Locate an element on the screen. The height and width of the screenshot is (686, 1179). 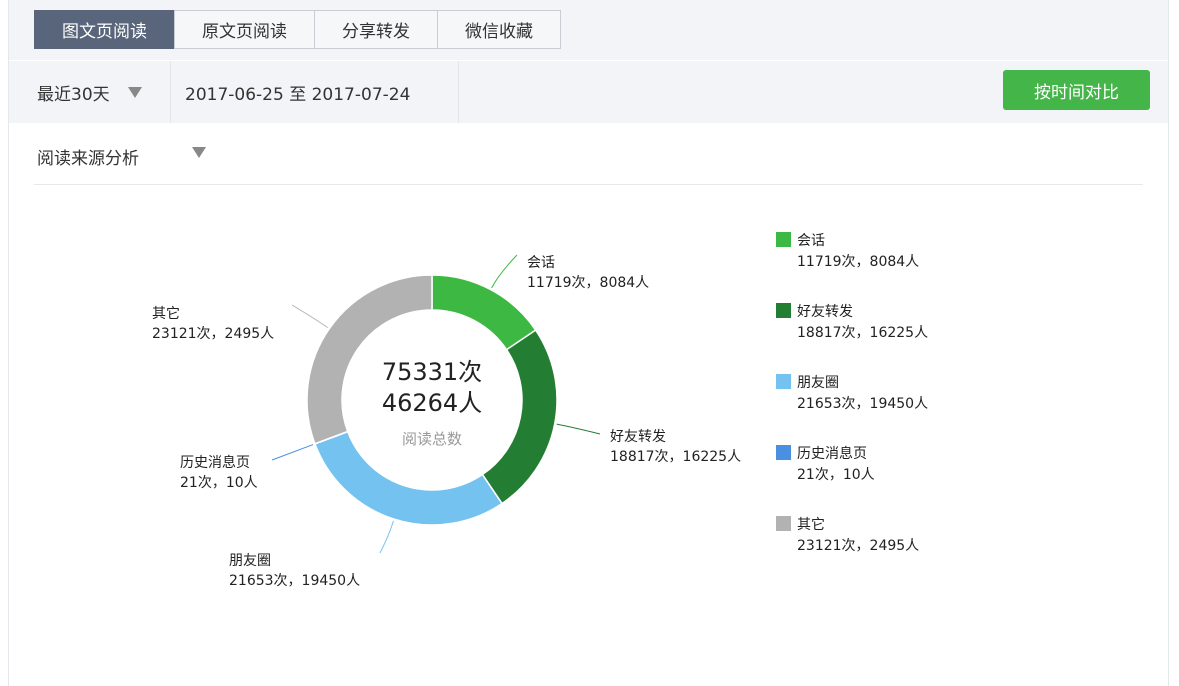
slice-label-name-1: 好友转发 is located at coordinates (638, 437).